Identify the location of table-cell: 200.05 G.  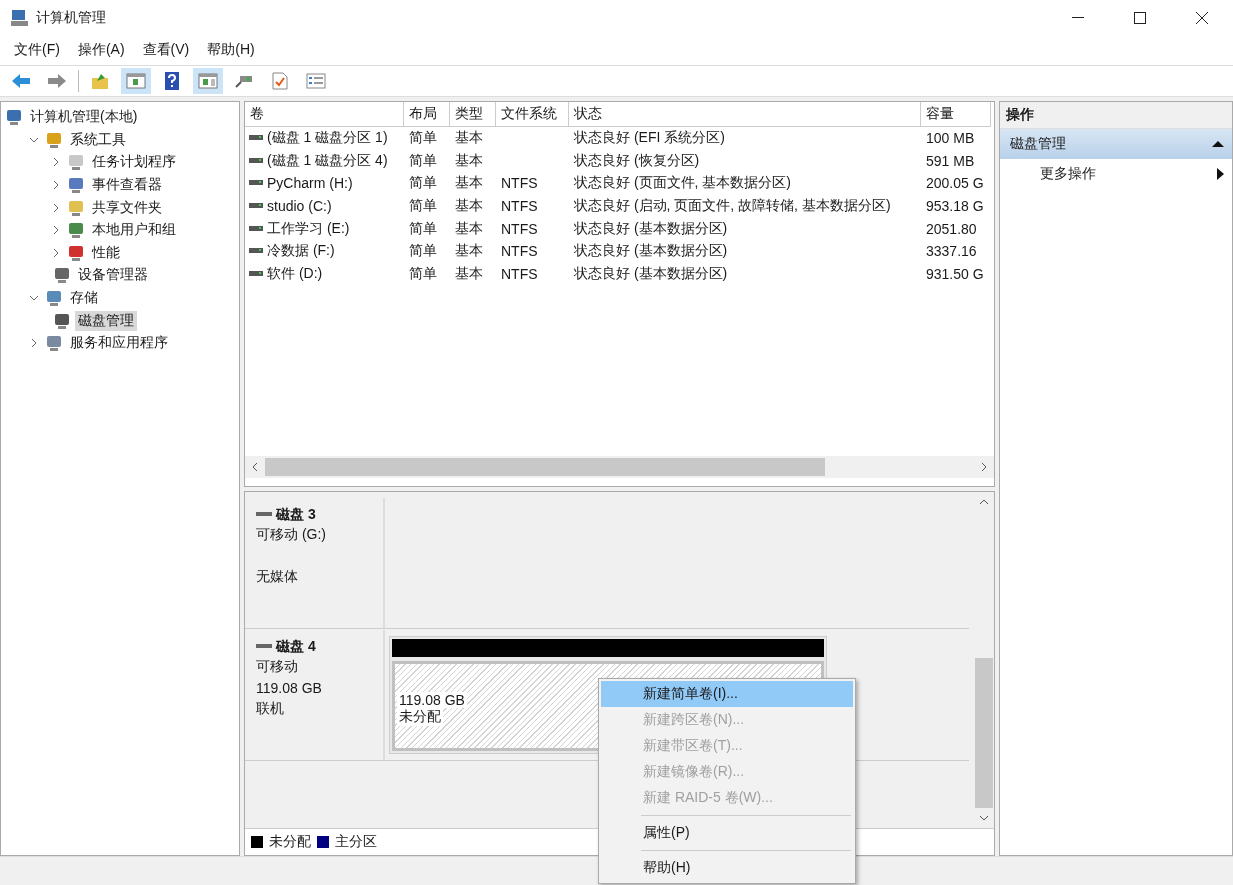
(955, 183).